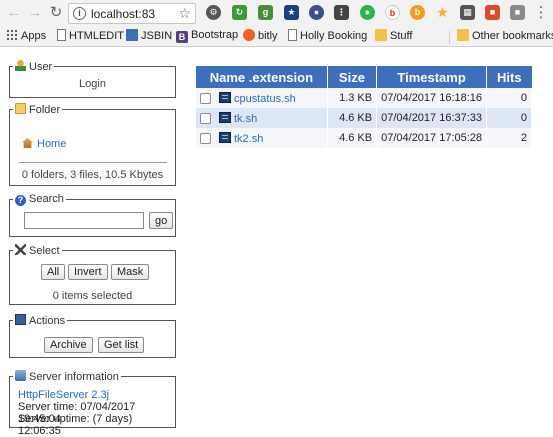  What do you see at coordinates (123, 14) in the screenshot?
I see `address-url: localhost:83` at bounding box center [123, 14].